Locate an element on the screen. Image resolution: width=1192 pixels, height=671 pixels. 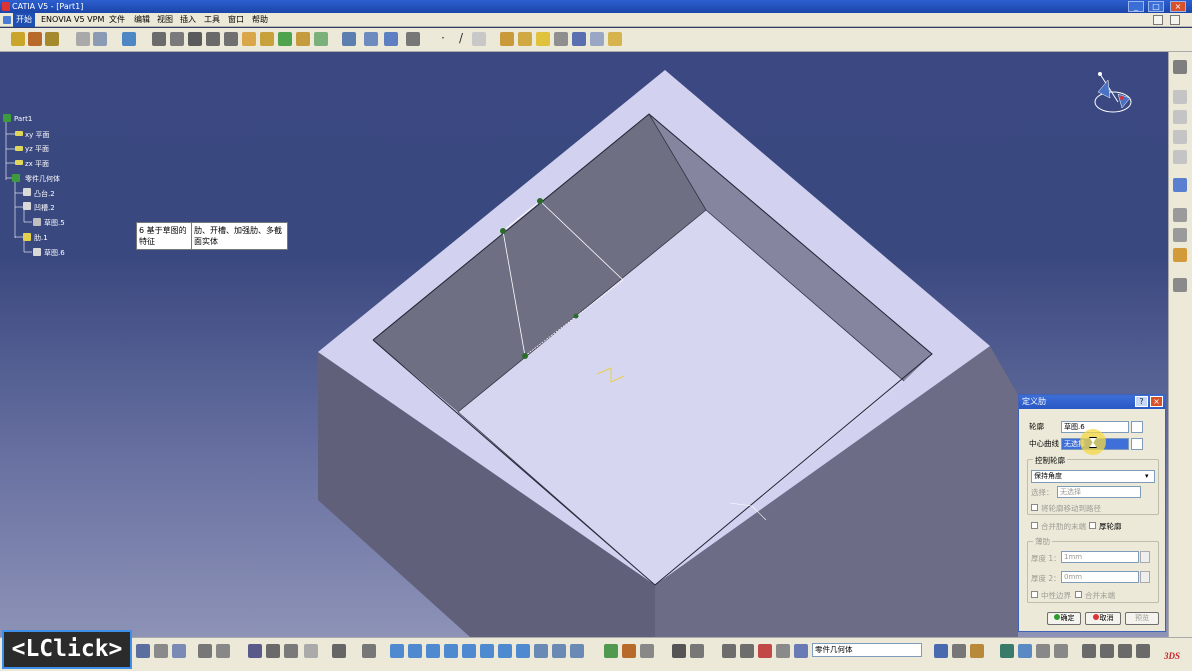
paint-icon is located at coordinates (977, 651).